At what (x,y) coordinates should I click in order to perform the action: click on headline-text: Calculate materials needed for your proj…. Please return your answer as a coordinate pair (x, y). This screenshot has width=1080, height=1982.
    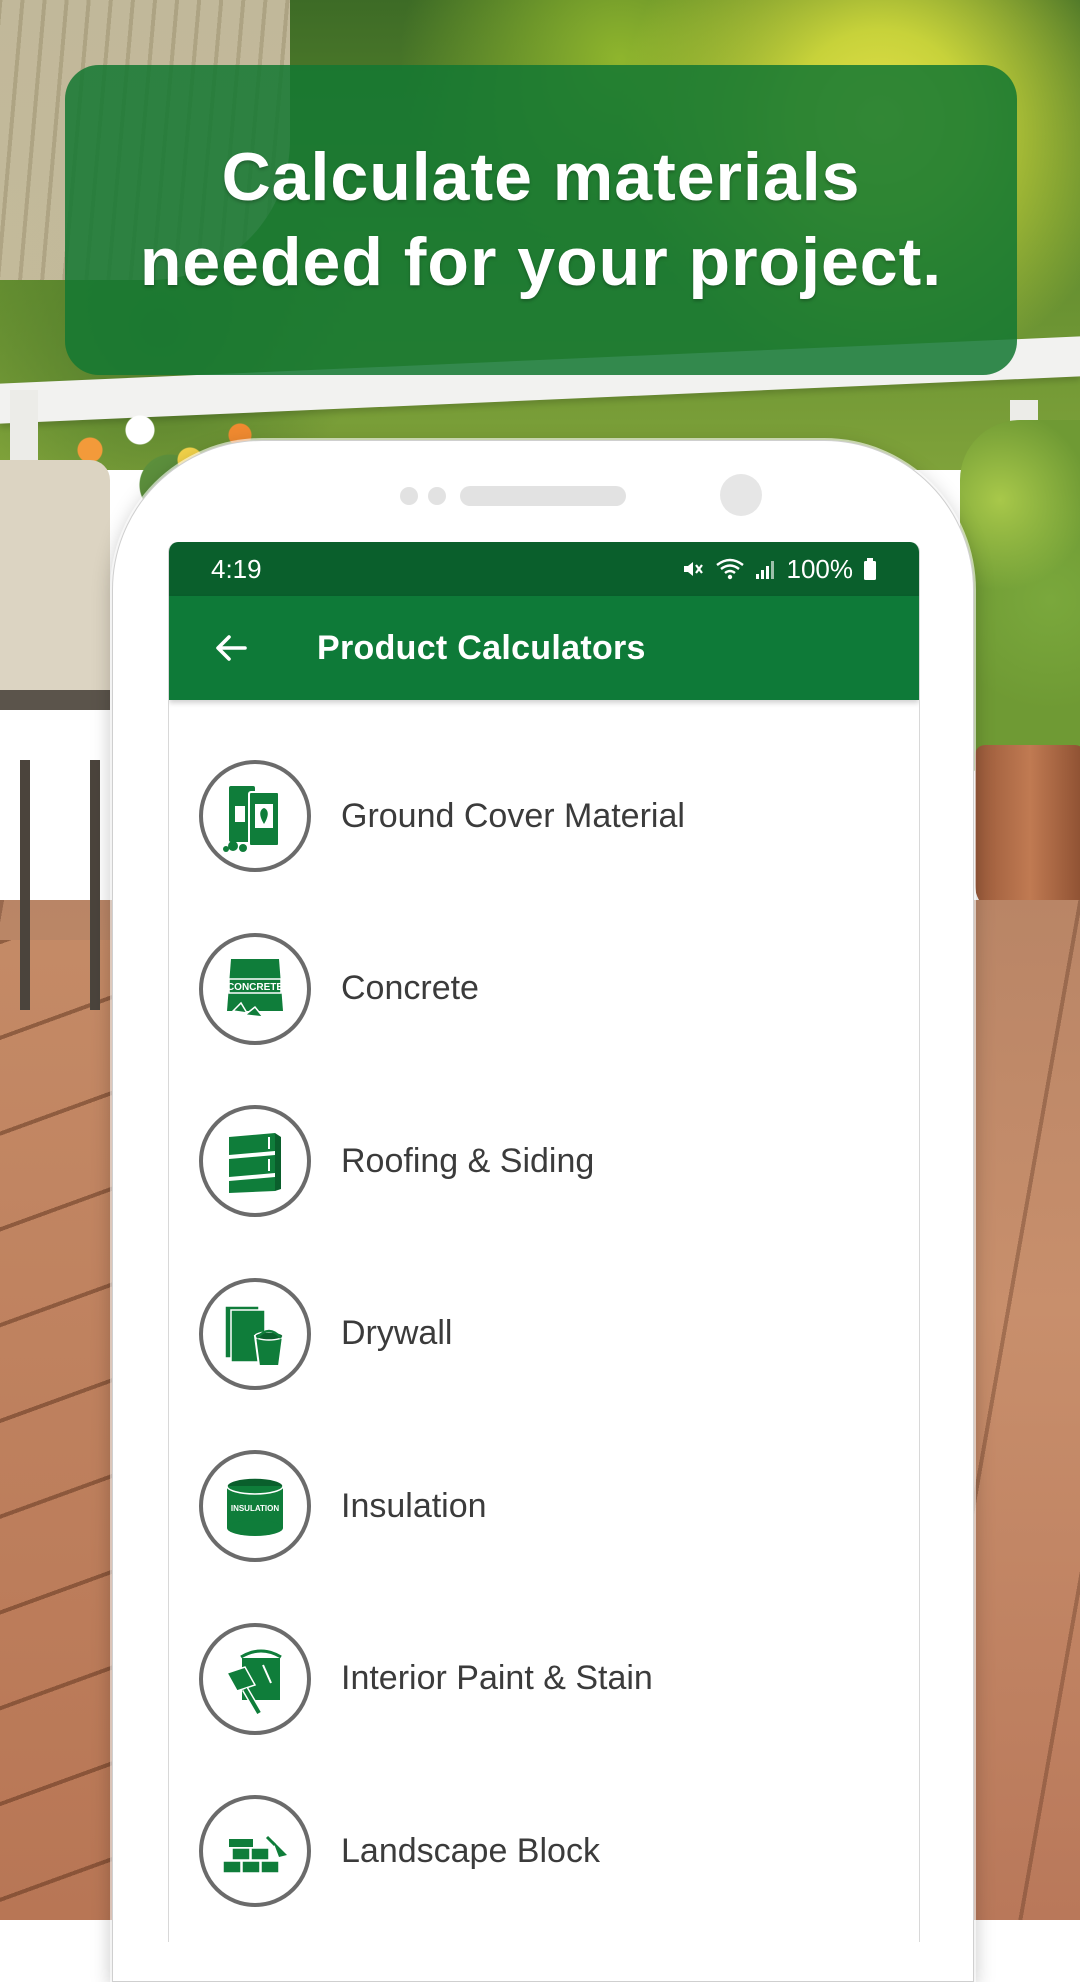
    Looking at the image, I should click on (541, 220).